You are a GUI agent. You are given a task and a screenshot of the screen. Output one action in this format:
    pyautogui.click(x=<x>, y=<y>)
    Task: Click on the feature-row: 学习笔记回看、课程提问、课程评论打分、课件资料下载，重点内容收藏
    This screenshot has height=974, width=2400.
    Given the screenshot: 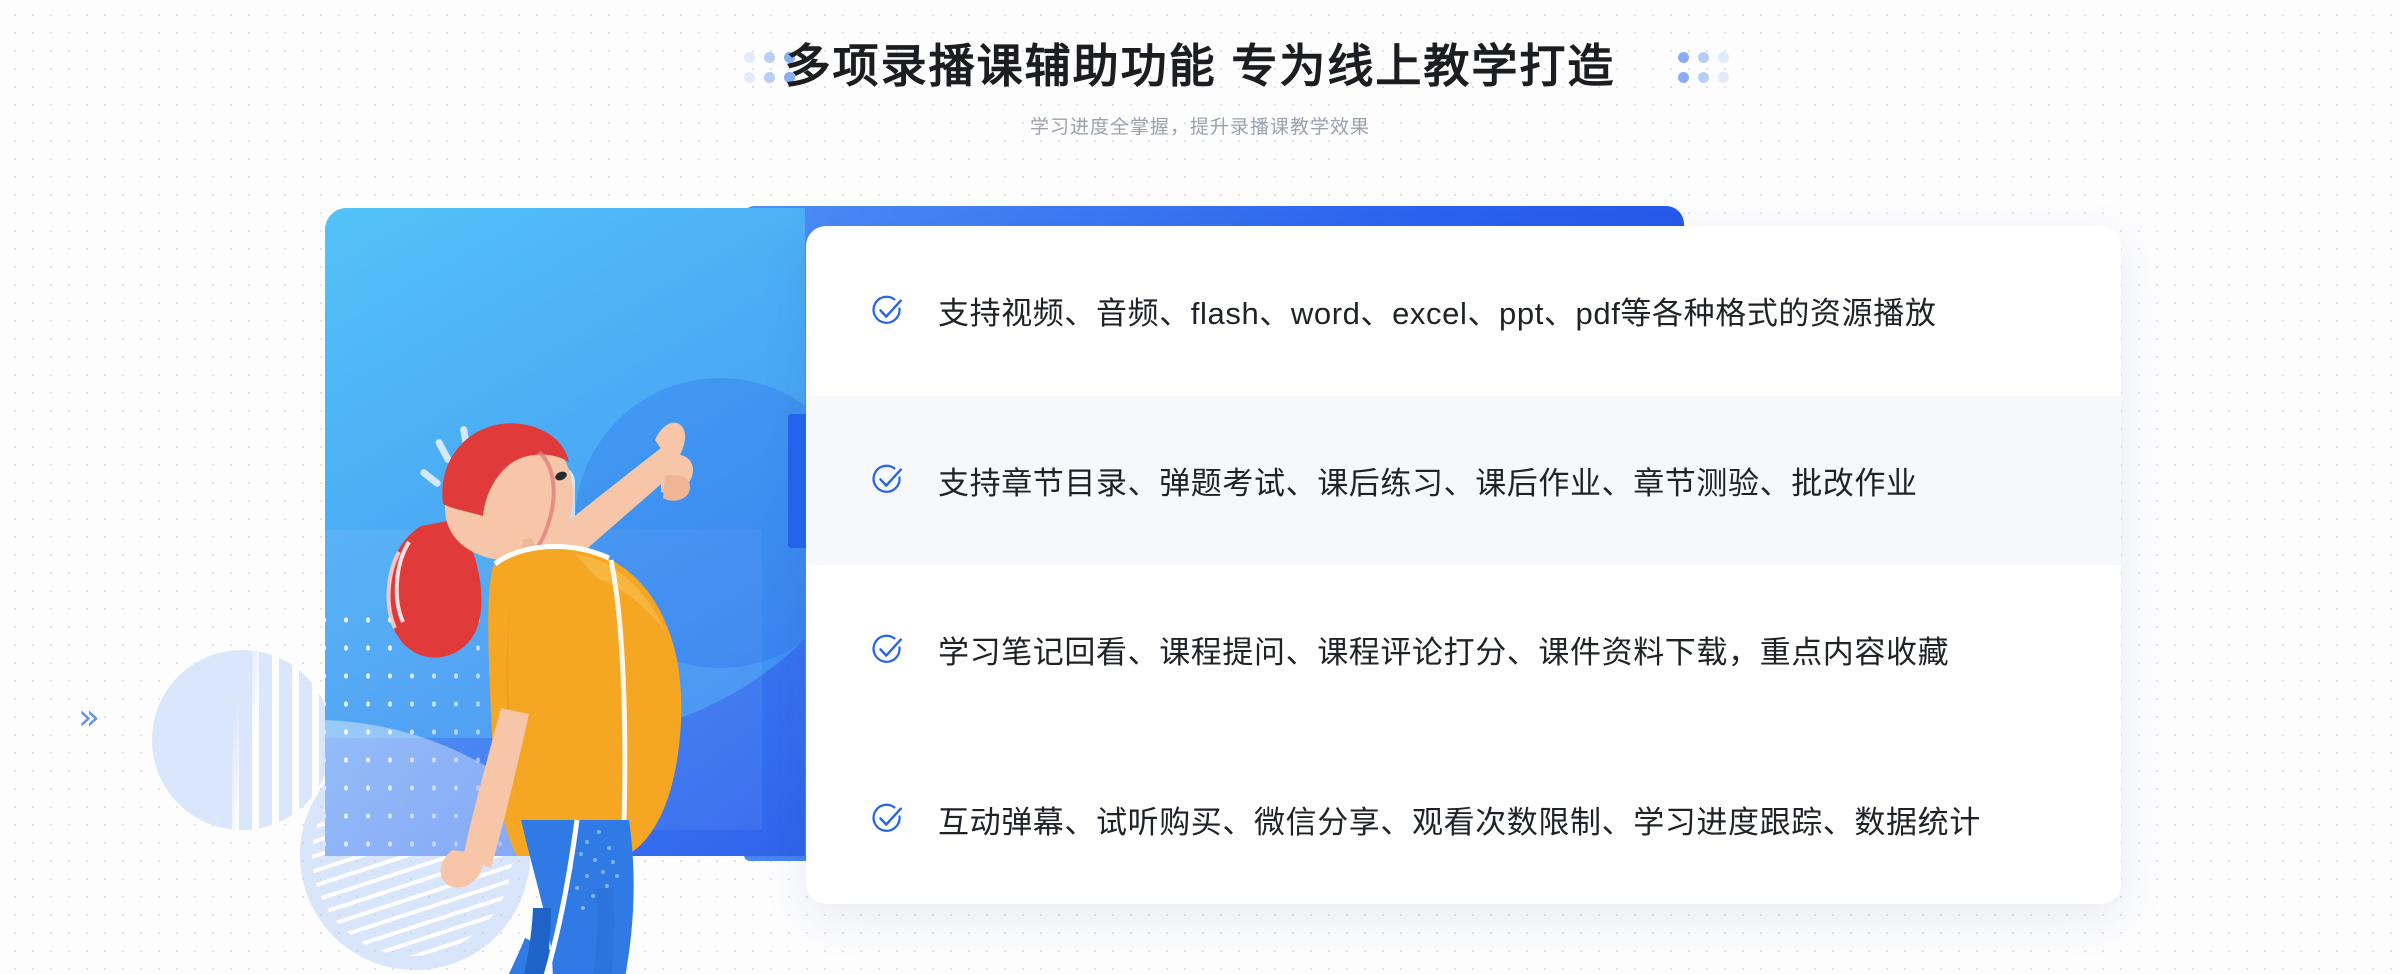 What is the action you would take?
    pyautogui.click(x=1463, y=650)
    